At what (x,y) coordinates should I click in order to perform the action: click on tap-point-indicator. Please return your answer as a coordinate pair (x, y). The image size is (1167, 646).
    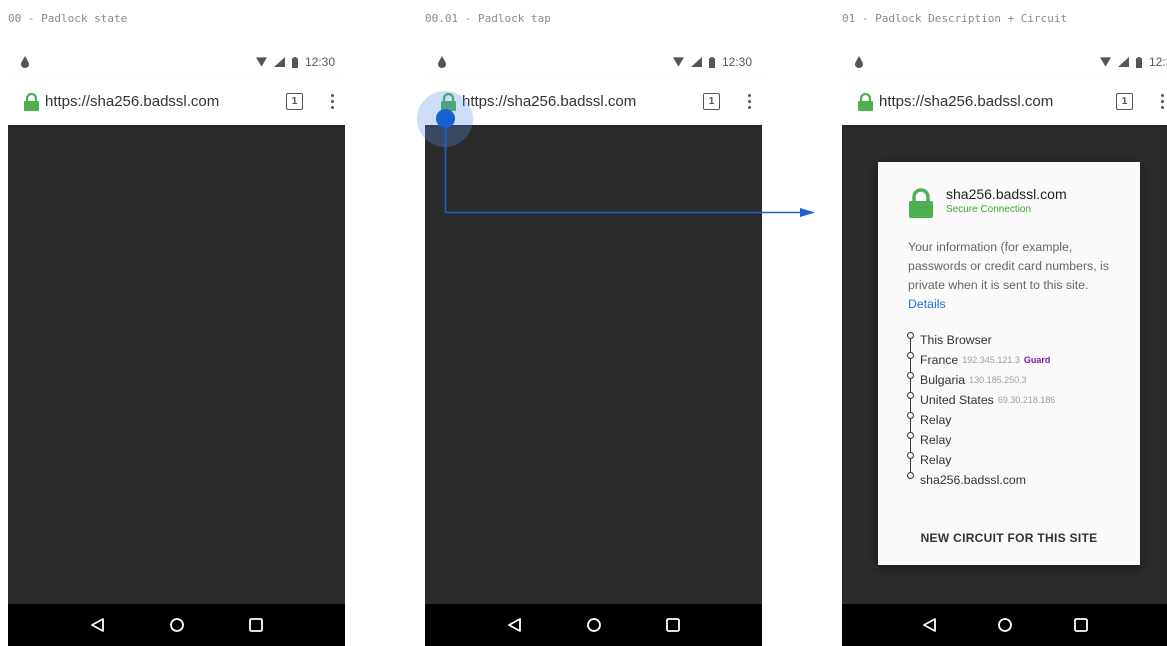
    Looking at the image, I should click on (445, 118).